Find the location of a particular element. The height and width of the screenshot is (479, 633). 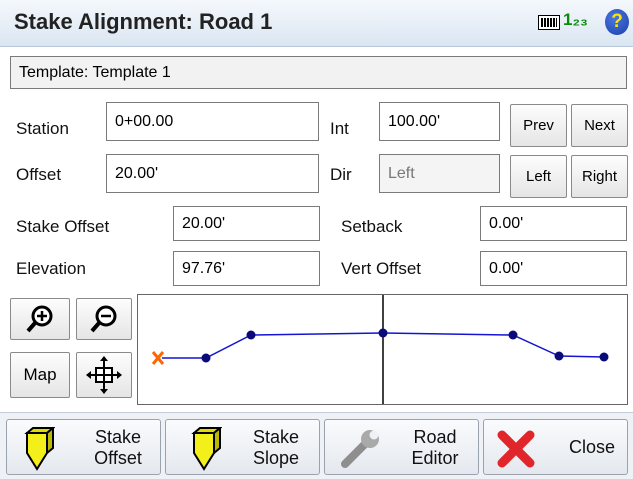

close-button-label: Close is located at coordinates (592, 447).